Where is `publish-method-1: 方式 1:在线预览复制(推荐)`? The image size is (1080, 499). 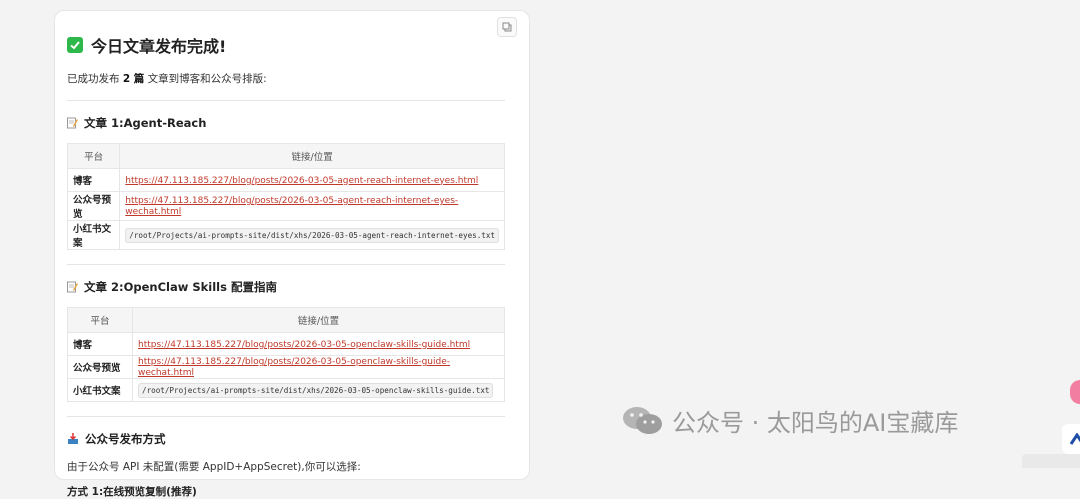 publish-method-1: 方式 1:在线预览复制(推荐) is located at coordinates (132, 492).